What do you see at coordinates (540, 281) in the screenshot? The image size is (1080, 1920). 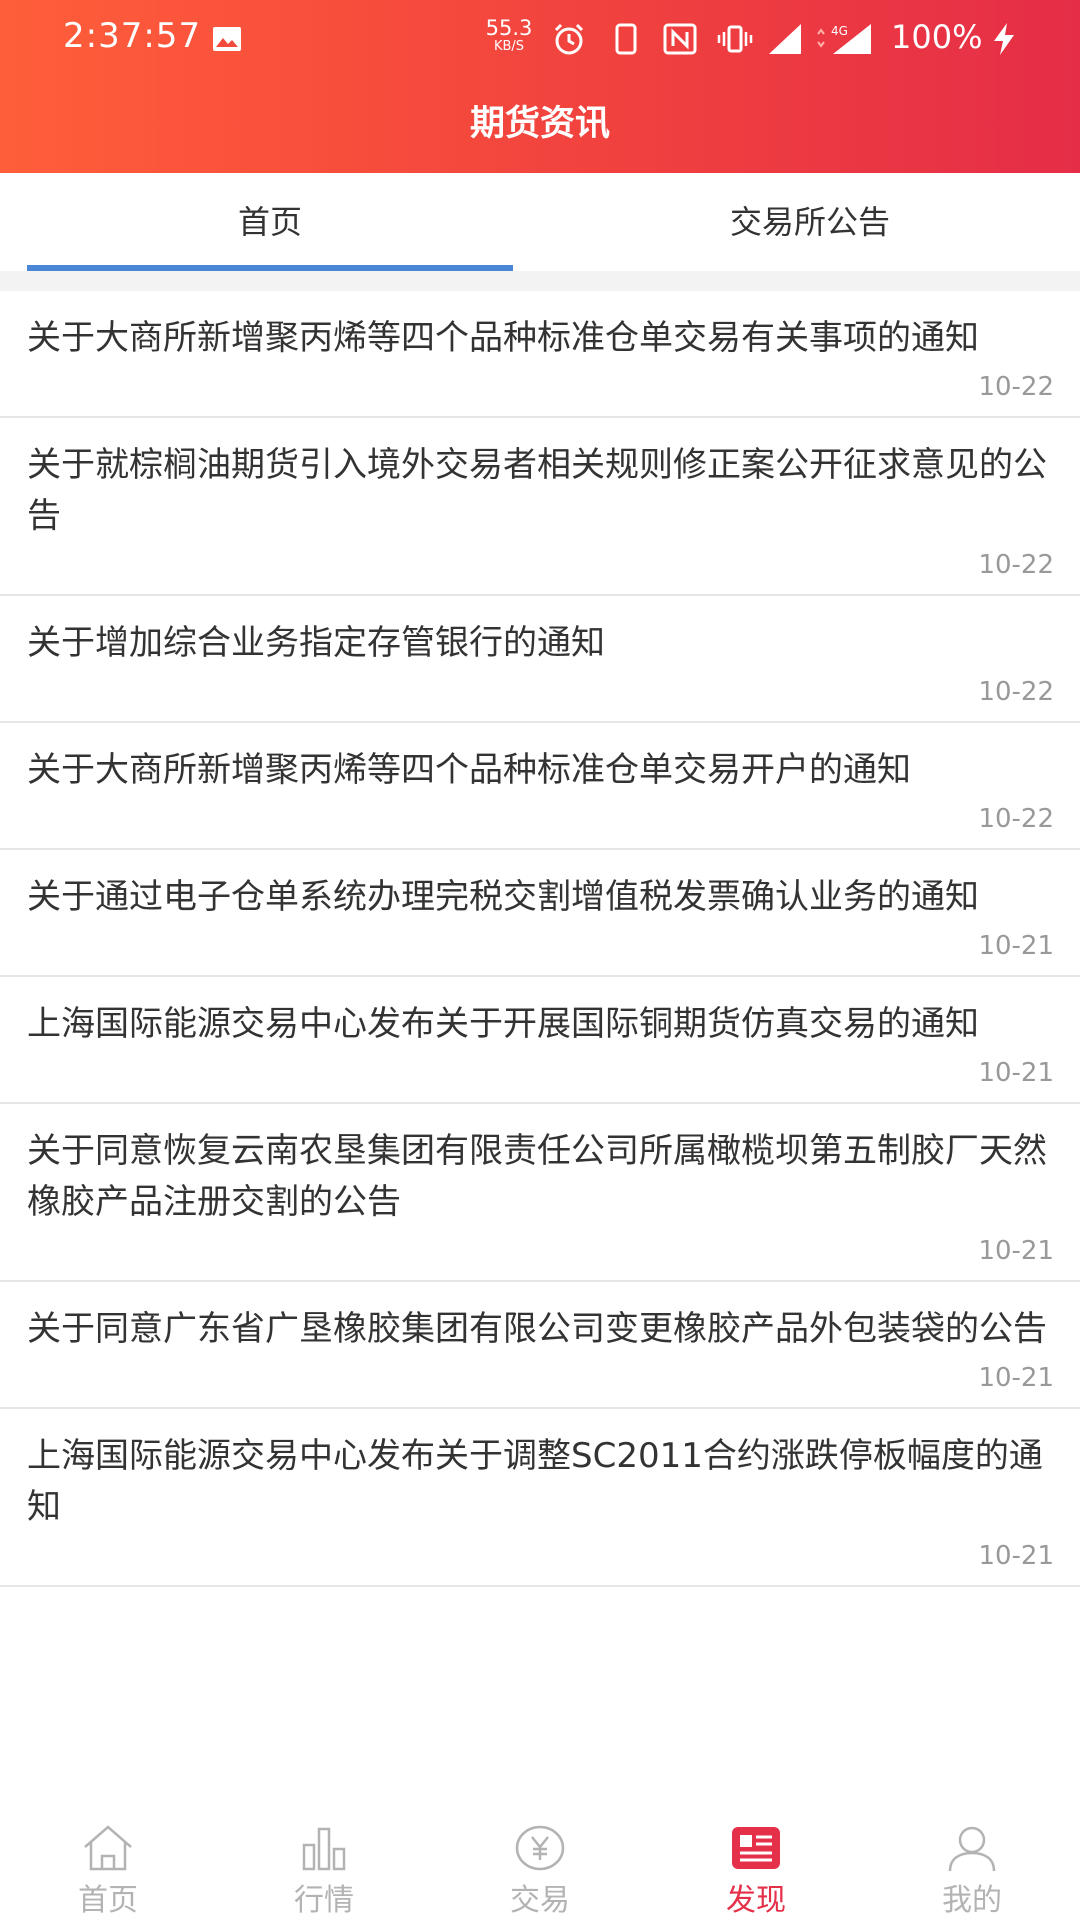 I see `section-divider` at bounding box center [540, 281].